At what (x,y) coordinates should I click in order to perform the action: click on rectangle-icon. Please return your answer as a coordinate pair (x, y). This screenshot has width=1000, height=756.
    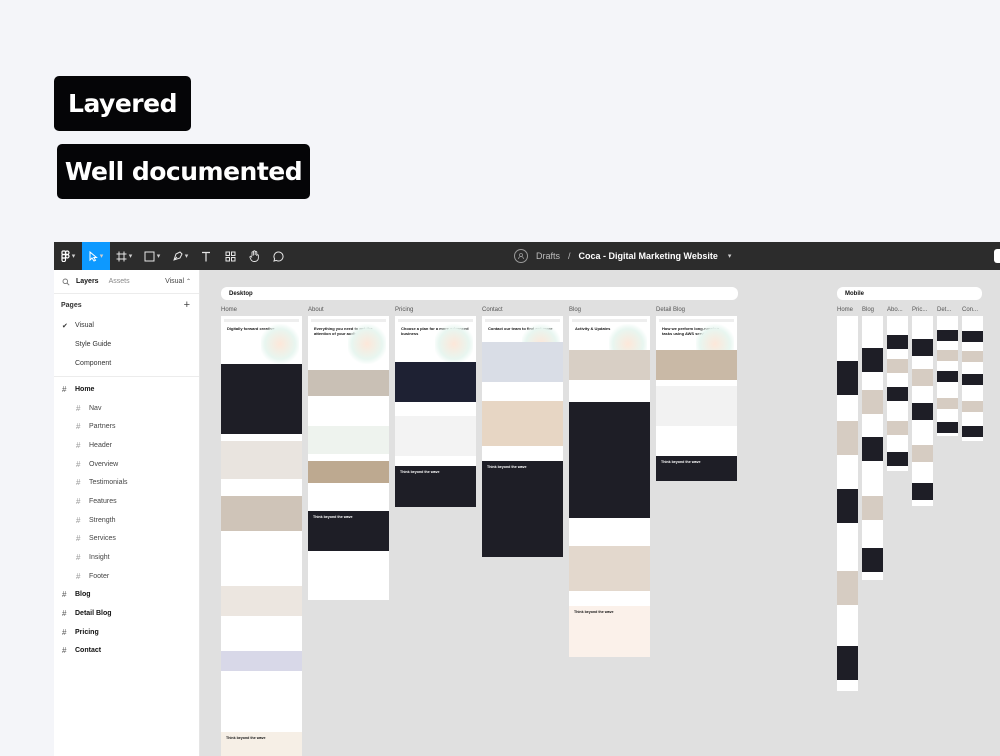
    Looking at the image, I should click on (149, 256).